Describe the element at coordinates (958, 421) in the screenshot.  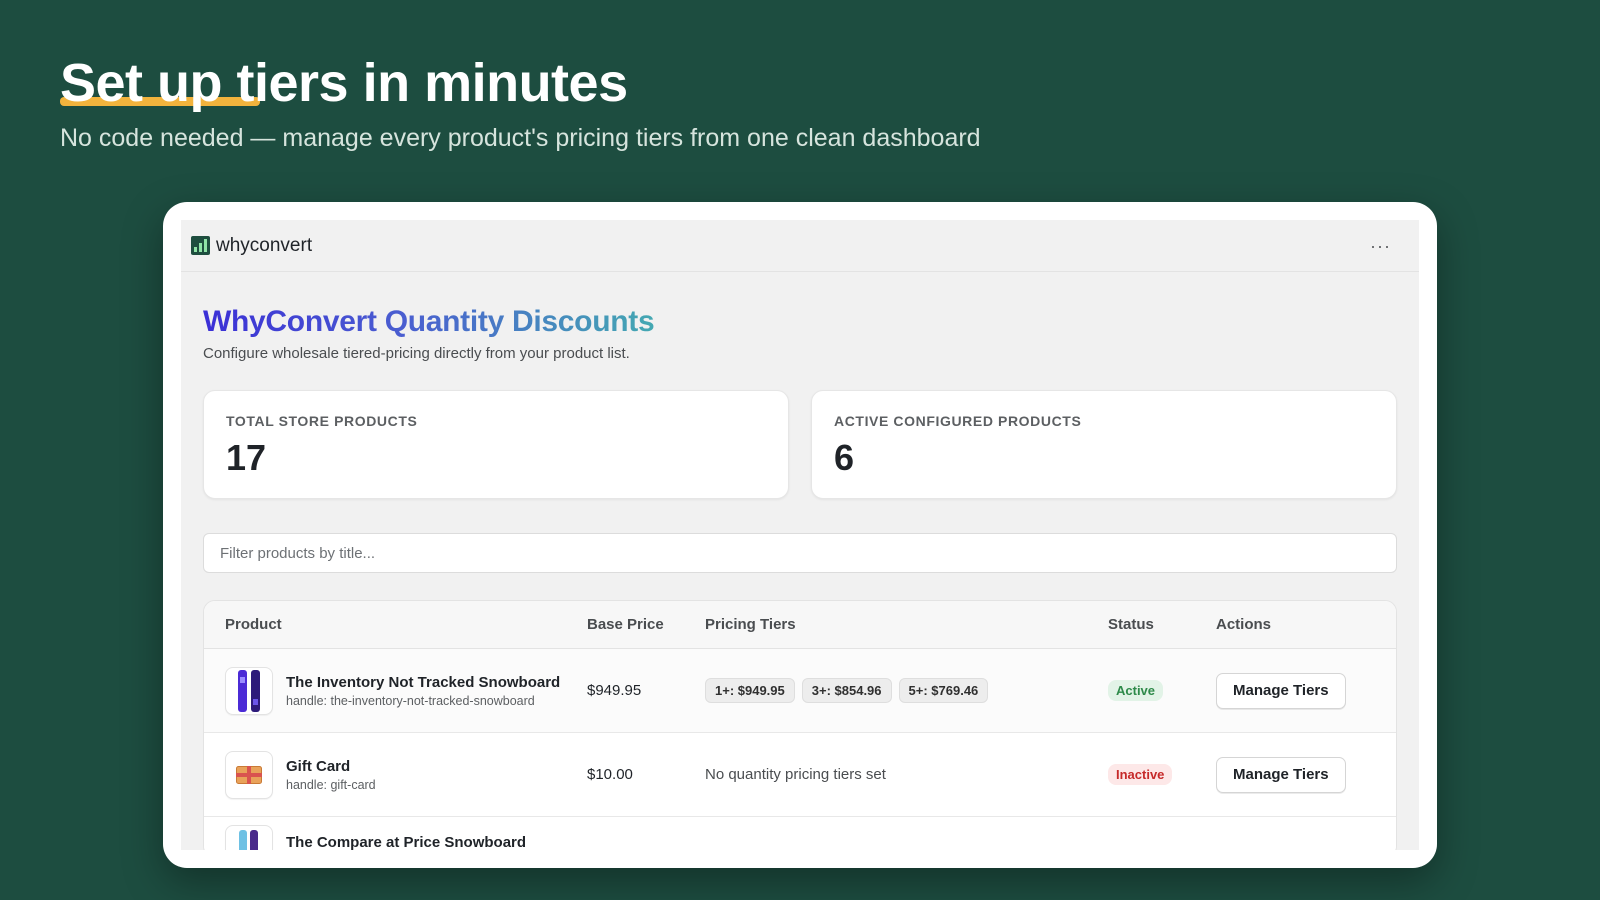
I see `stat-label: ACTIVE CONFIGURED PRODUCTS` at that location.